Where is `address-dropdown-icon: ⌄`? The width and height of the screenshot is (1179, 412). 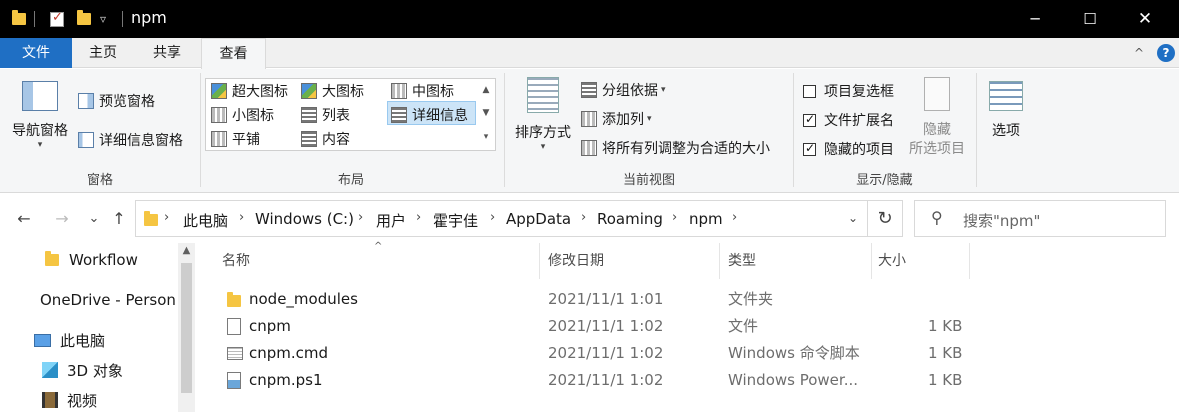
address-dropdown-icon: ⌄ is located at coordinates (853, 218).